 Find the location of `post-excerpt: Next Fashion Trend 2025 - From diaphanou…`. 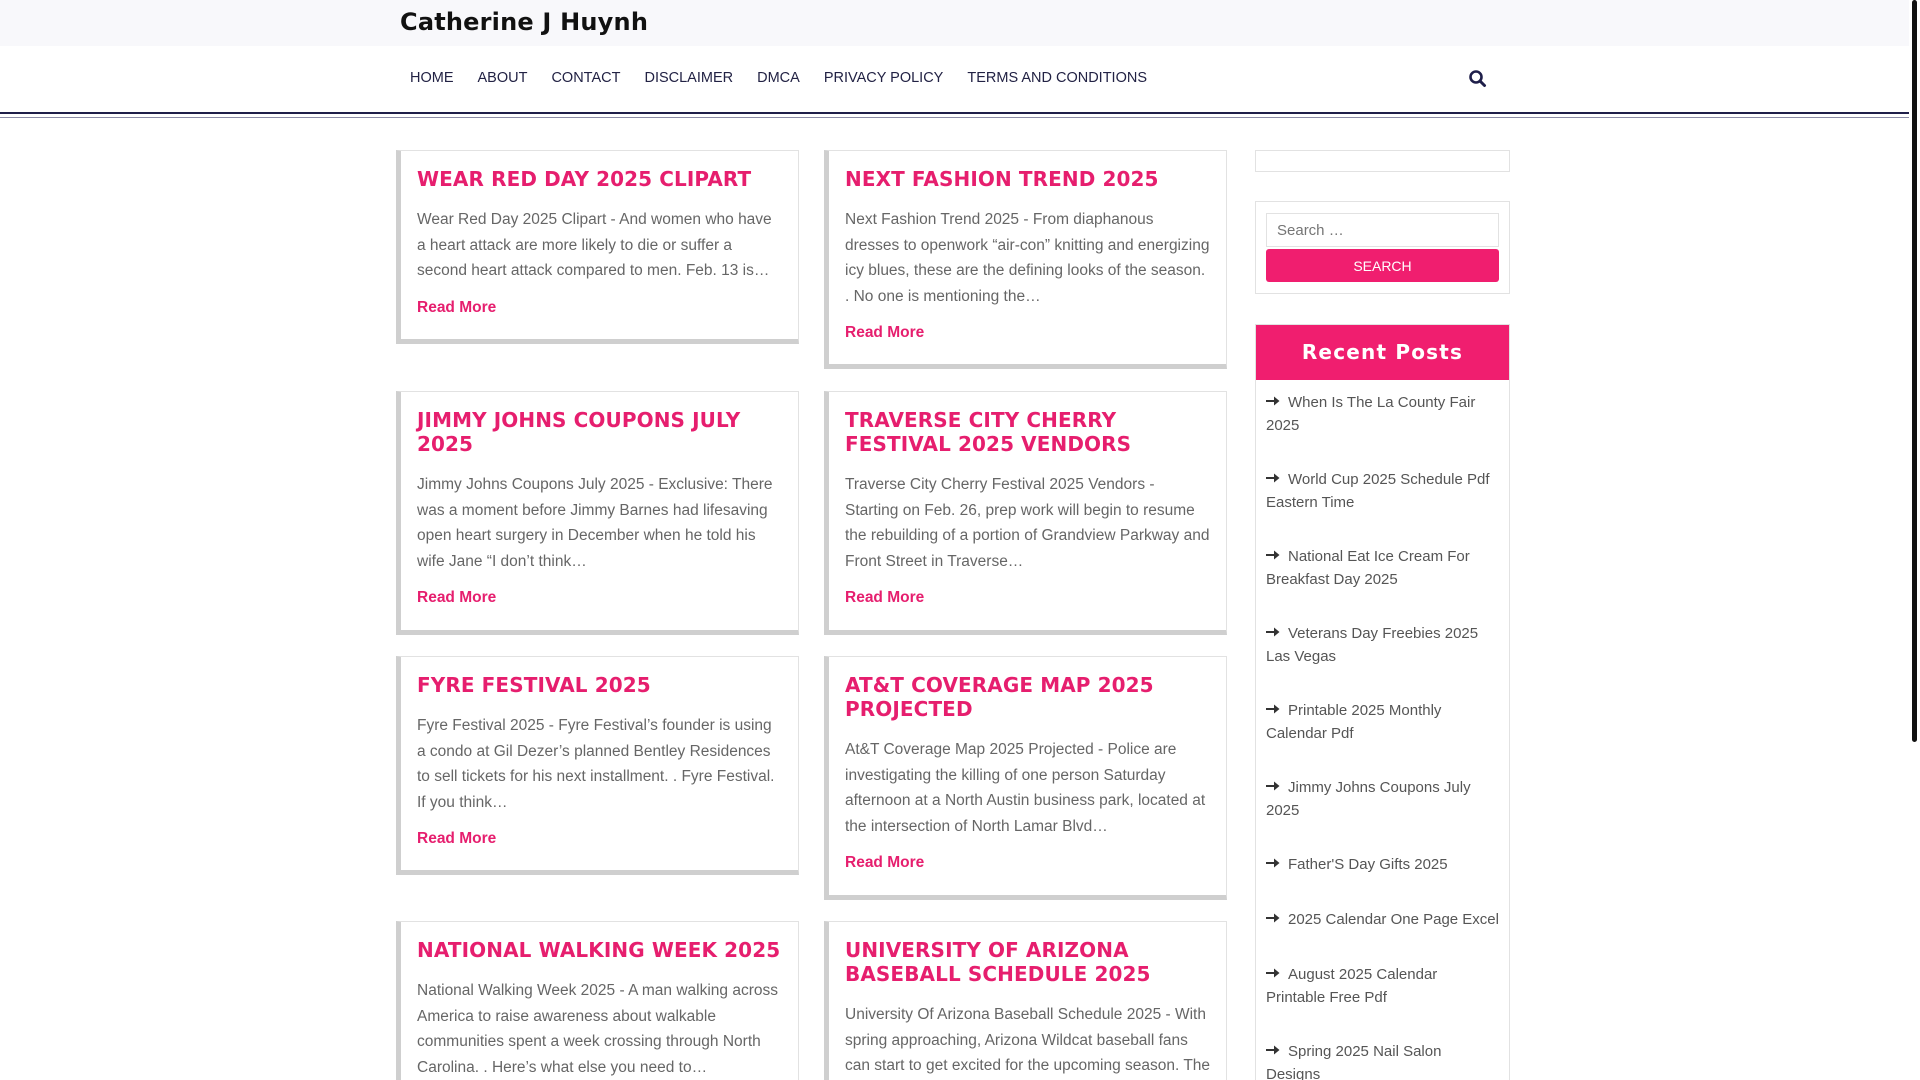

post-excerpt: Next Fashion Trend 2025 - From diaphanou… is located at coordinates (1027, 258).